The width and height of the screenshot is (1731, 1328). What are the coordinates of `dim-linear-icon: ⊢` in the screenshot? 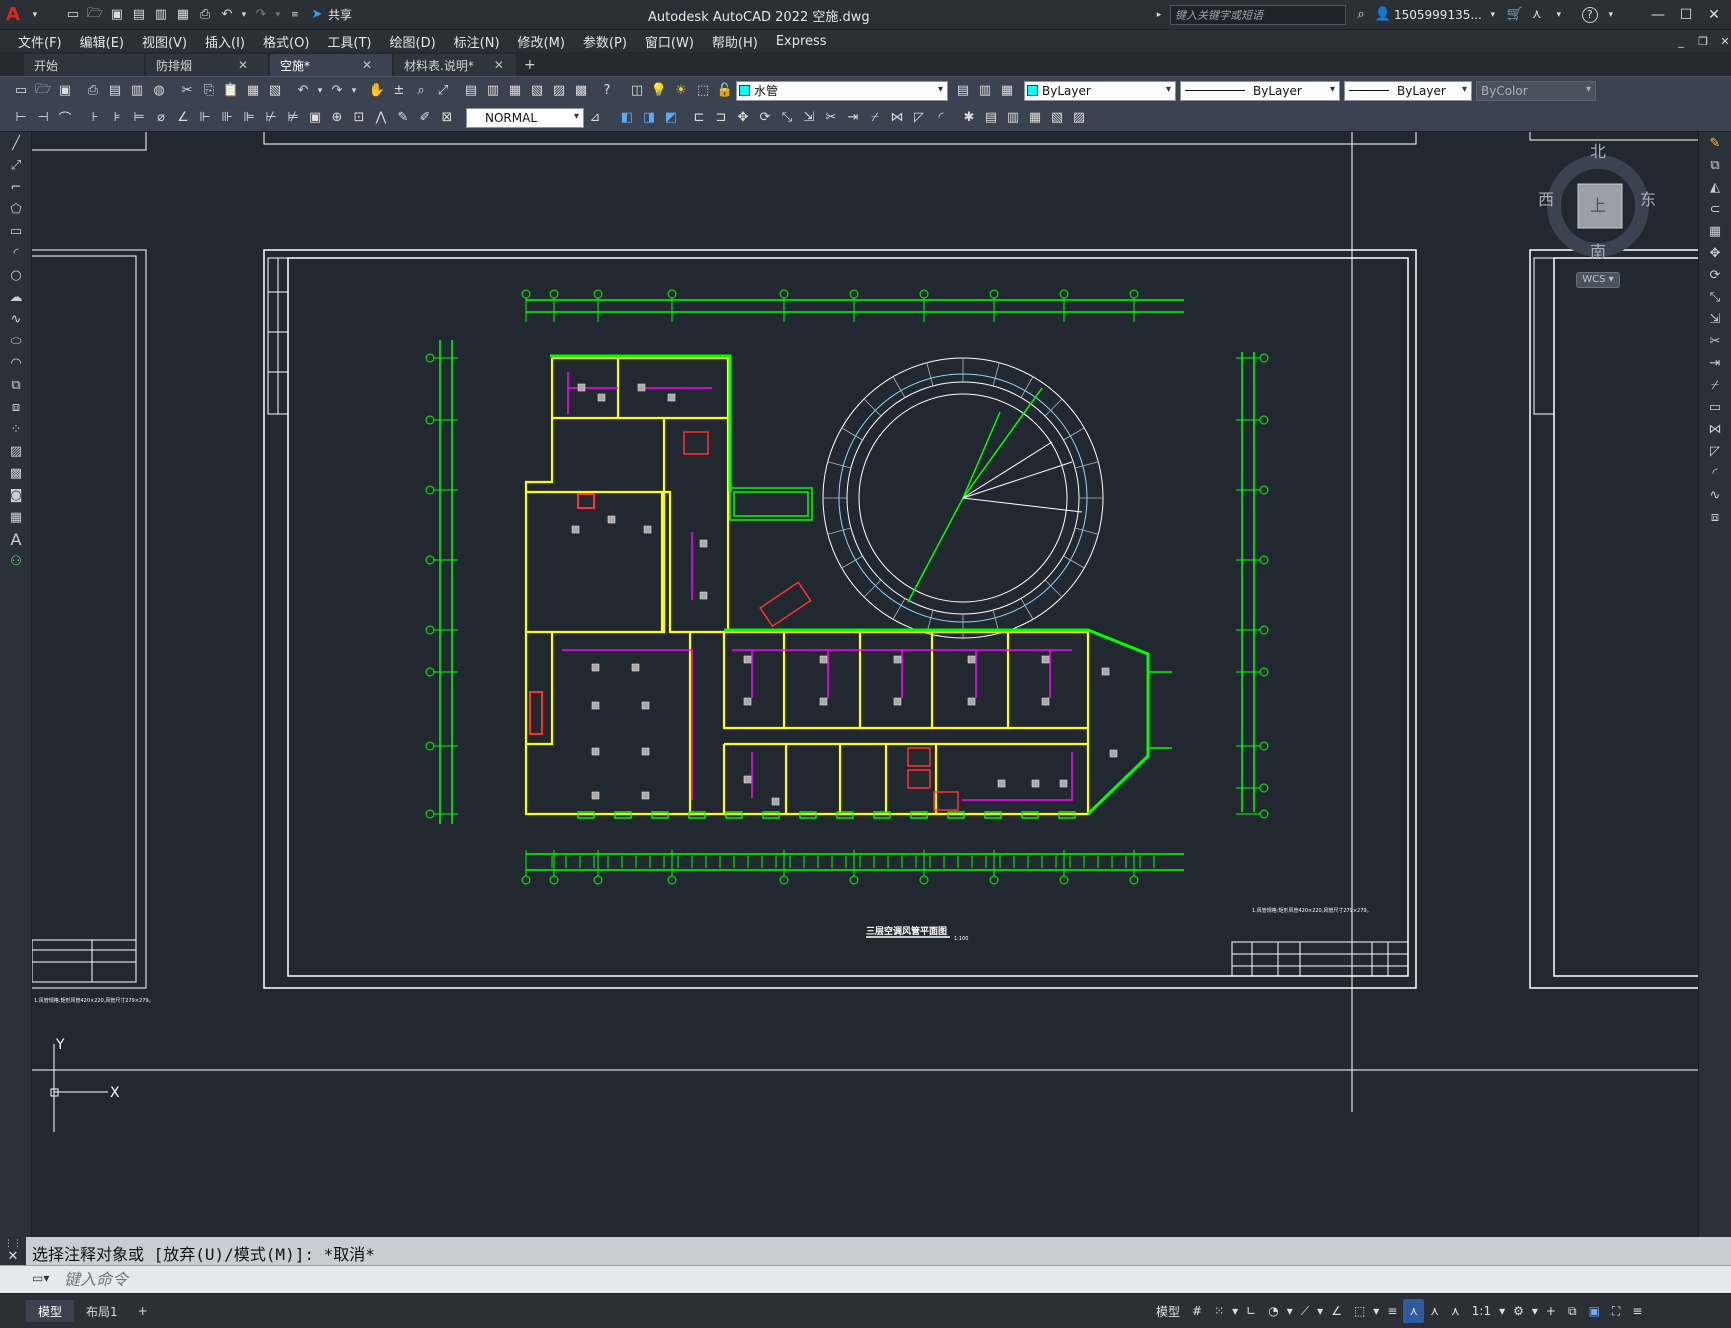 It's located at (21, 118).